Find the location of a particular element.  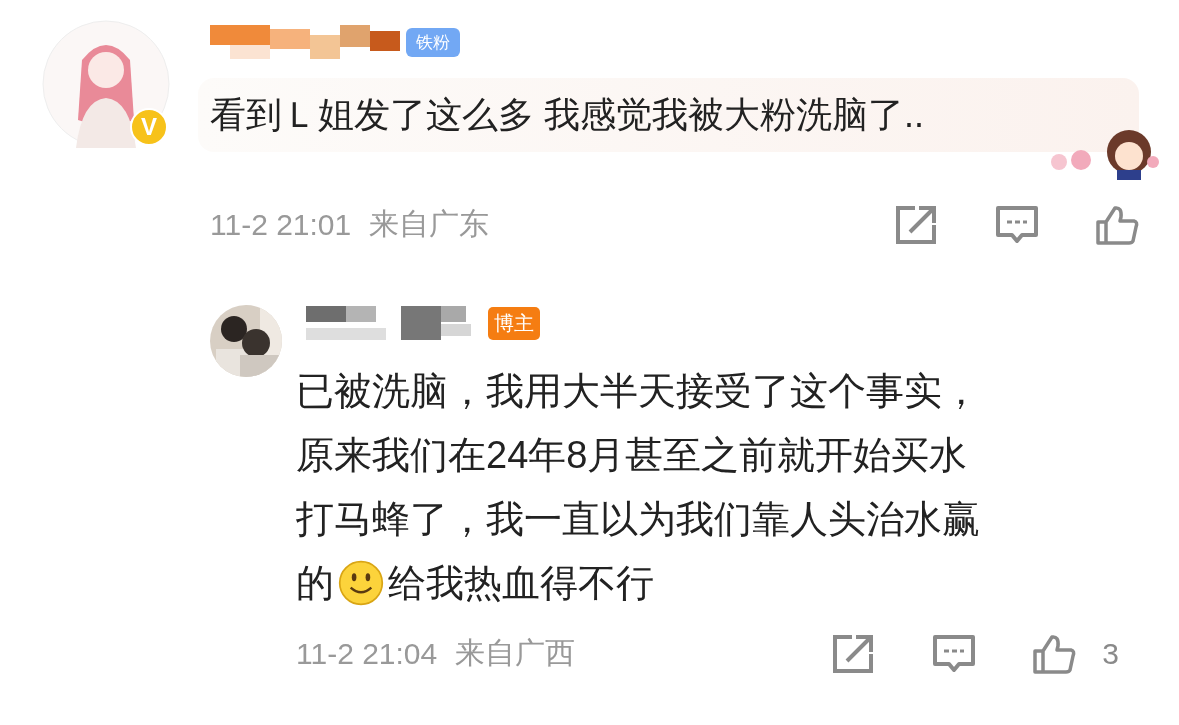

reply-text-line: 的 is located at coordinates (315, 583).